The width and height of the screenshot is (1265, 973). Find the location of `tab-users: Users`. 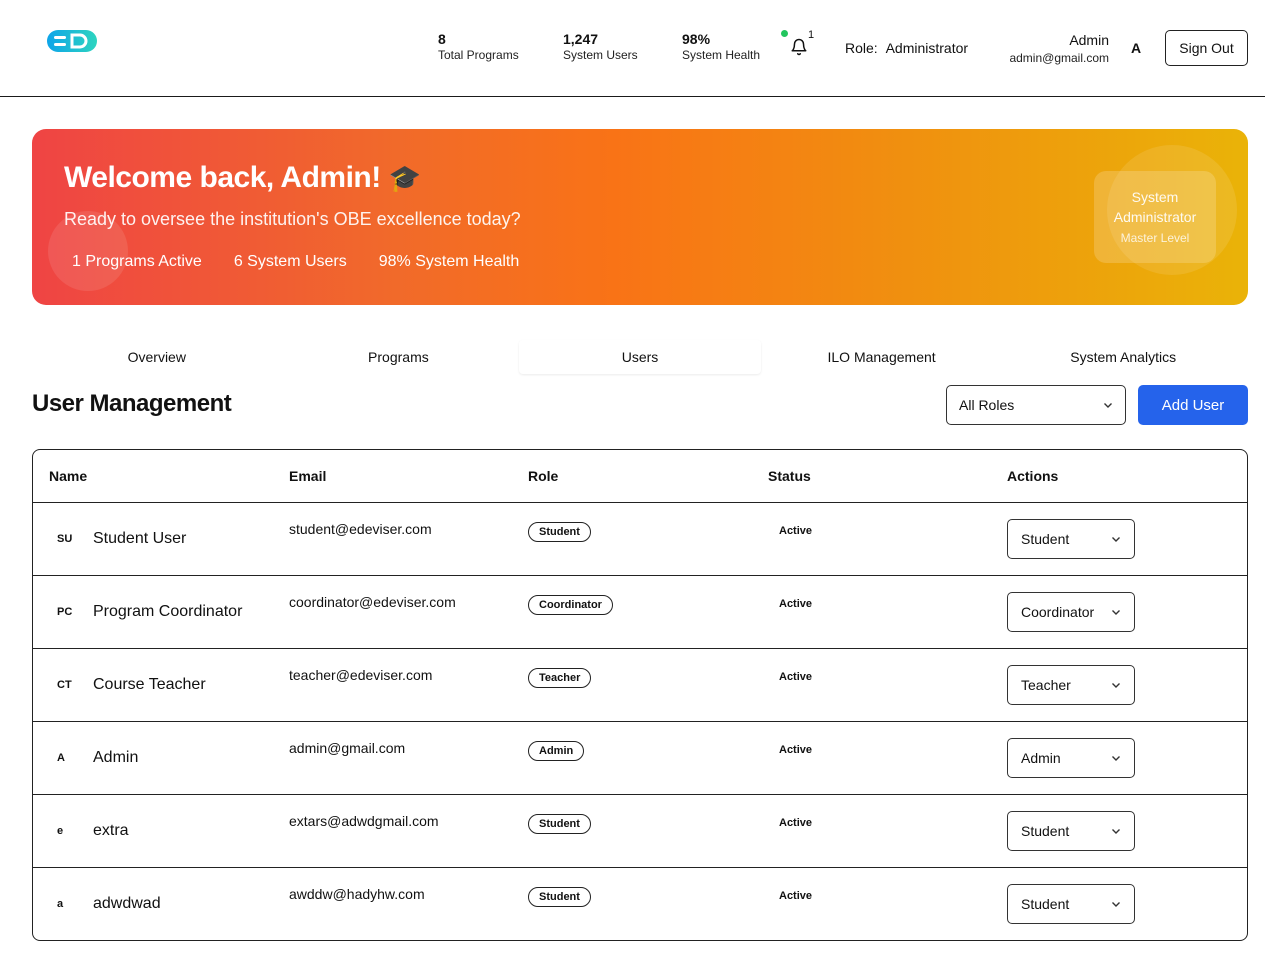

tab-users: Users is located at coordinates (640, 357).